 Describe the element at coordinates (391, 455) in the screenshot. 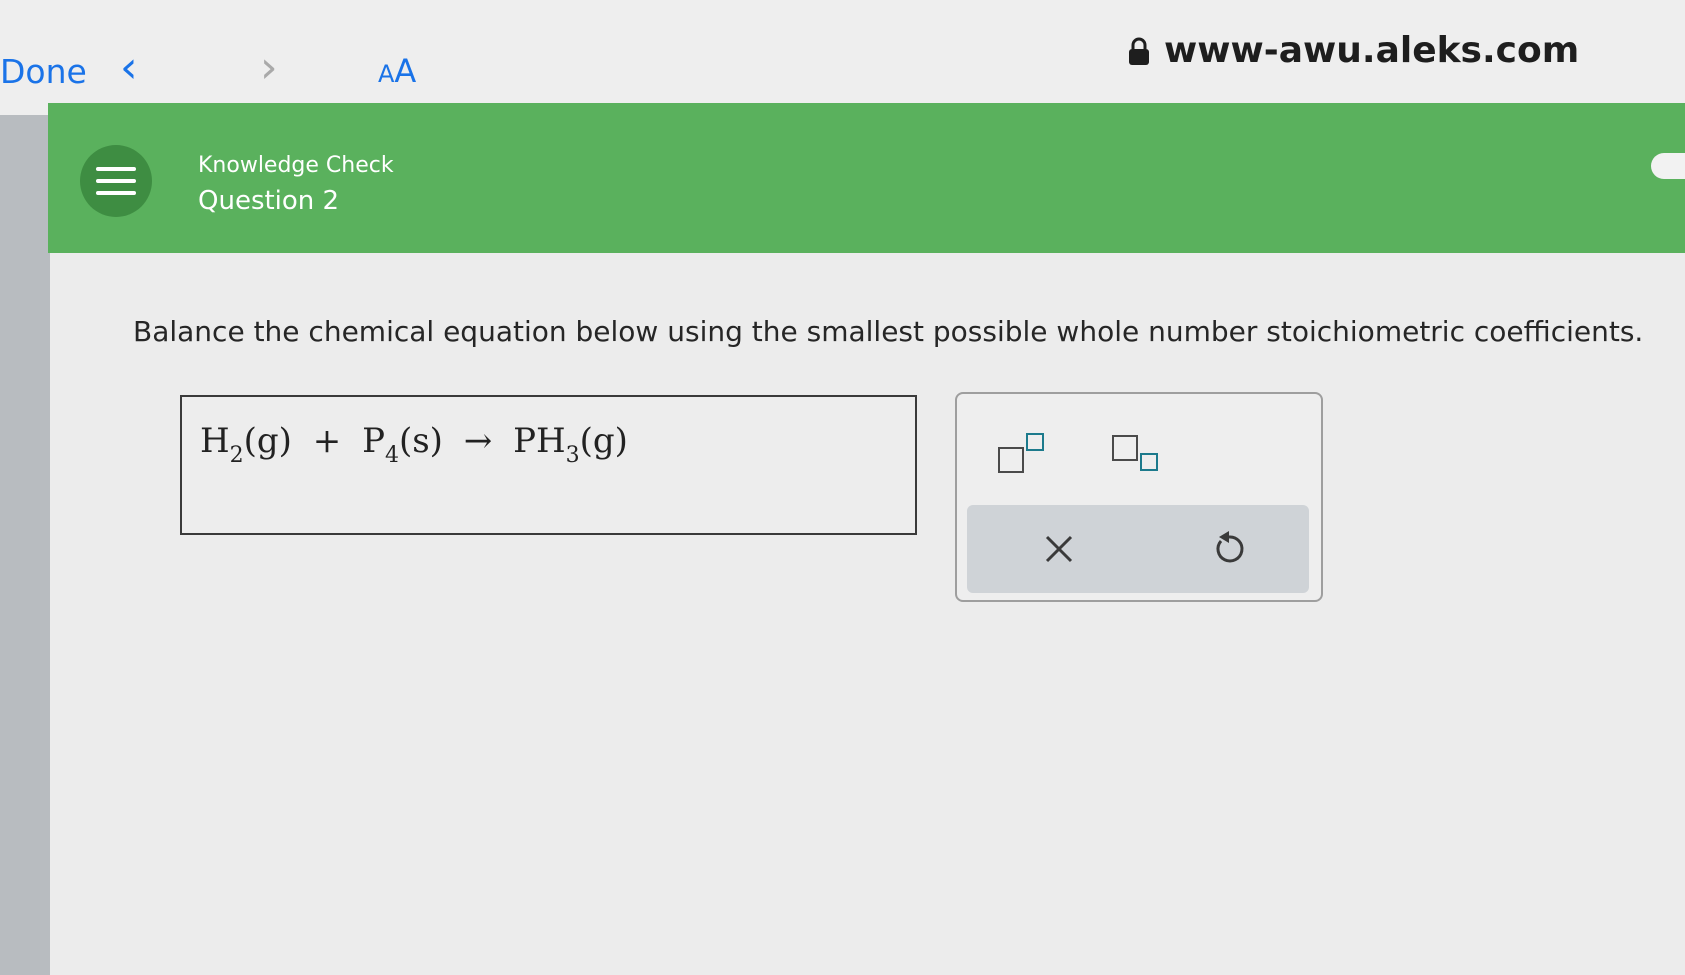

I see `reactant-2-subscript: 4` at that location.